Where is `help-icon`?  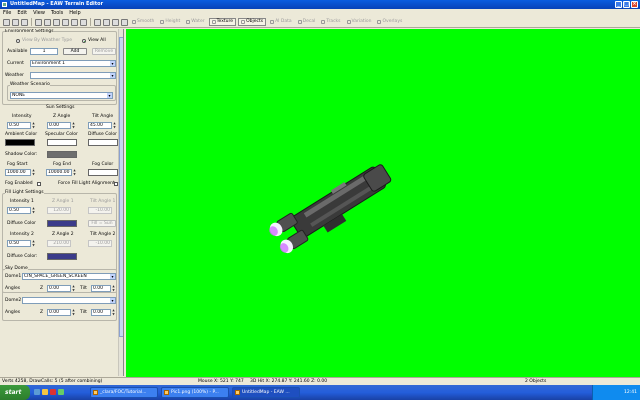
help-icon is located at coordinates (74, 22).